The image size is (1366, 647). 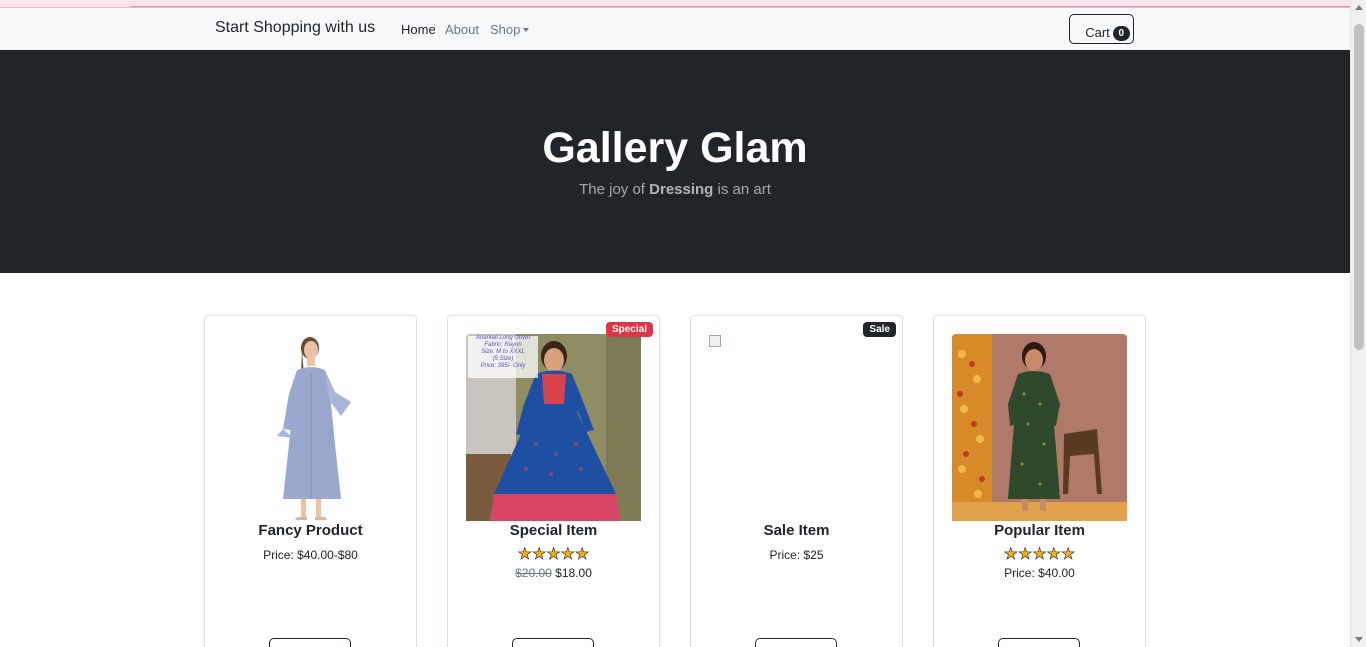 I want to click on top-strip, so click(x=675, y=4).